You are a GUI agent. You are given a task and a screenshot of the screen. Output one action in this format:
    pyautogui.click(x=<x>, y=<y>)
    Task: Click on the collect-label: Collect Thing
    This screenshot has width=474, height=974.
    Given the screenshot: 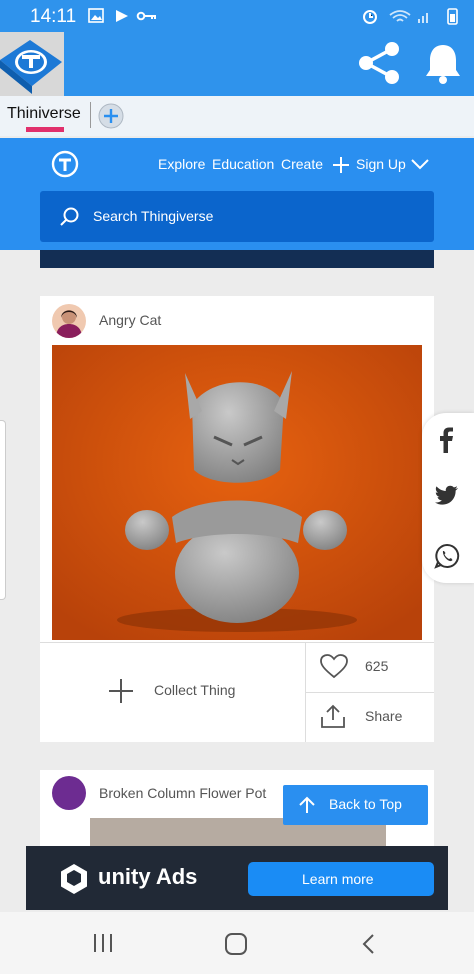 What is the action you would take?
    pyautogui.click(x=195, y=690)
    